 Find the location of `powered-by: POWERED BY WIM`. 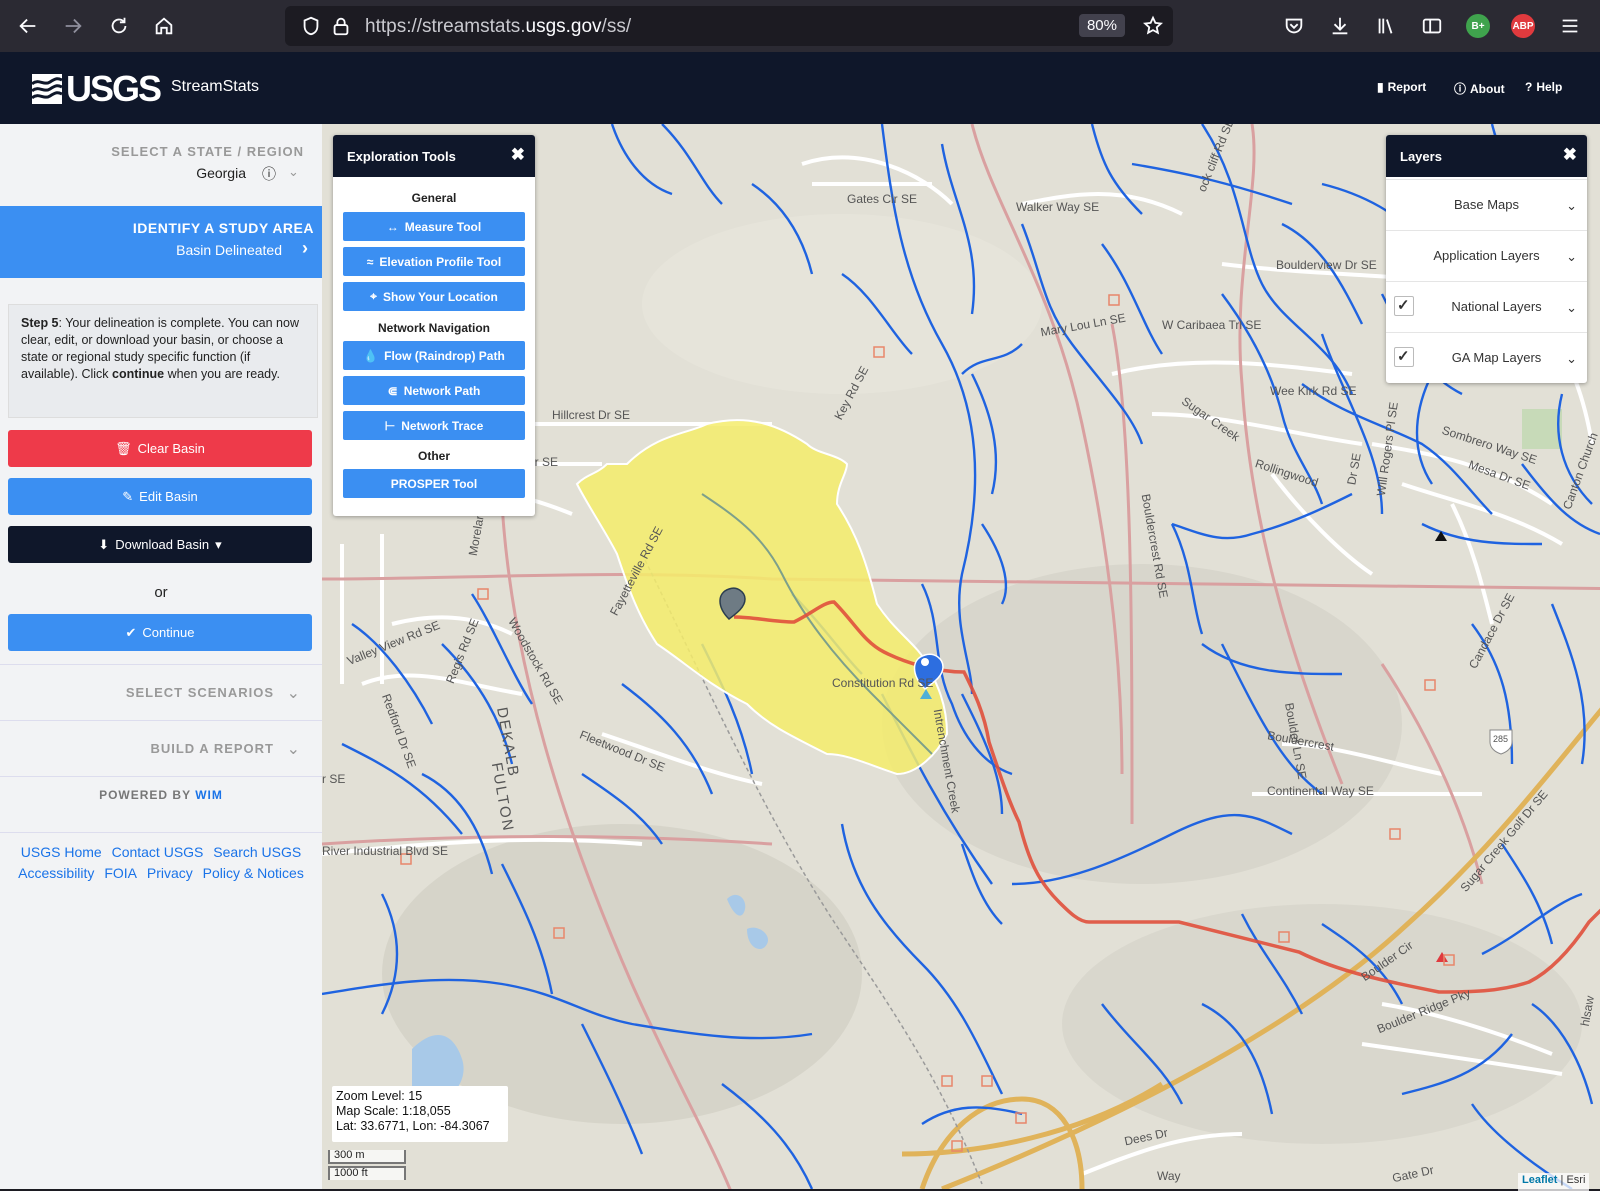

powered-by: POWERED BY WIM is located at coordinates (161, 795).